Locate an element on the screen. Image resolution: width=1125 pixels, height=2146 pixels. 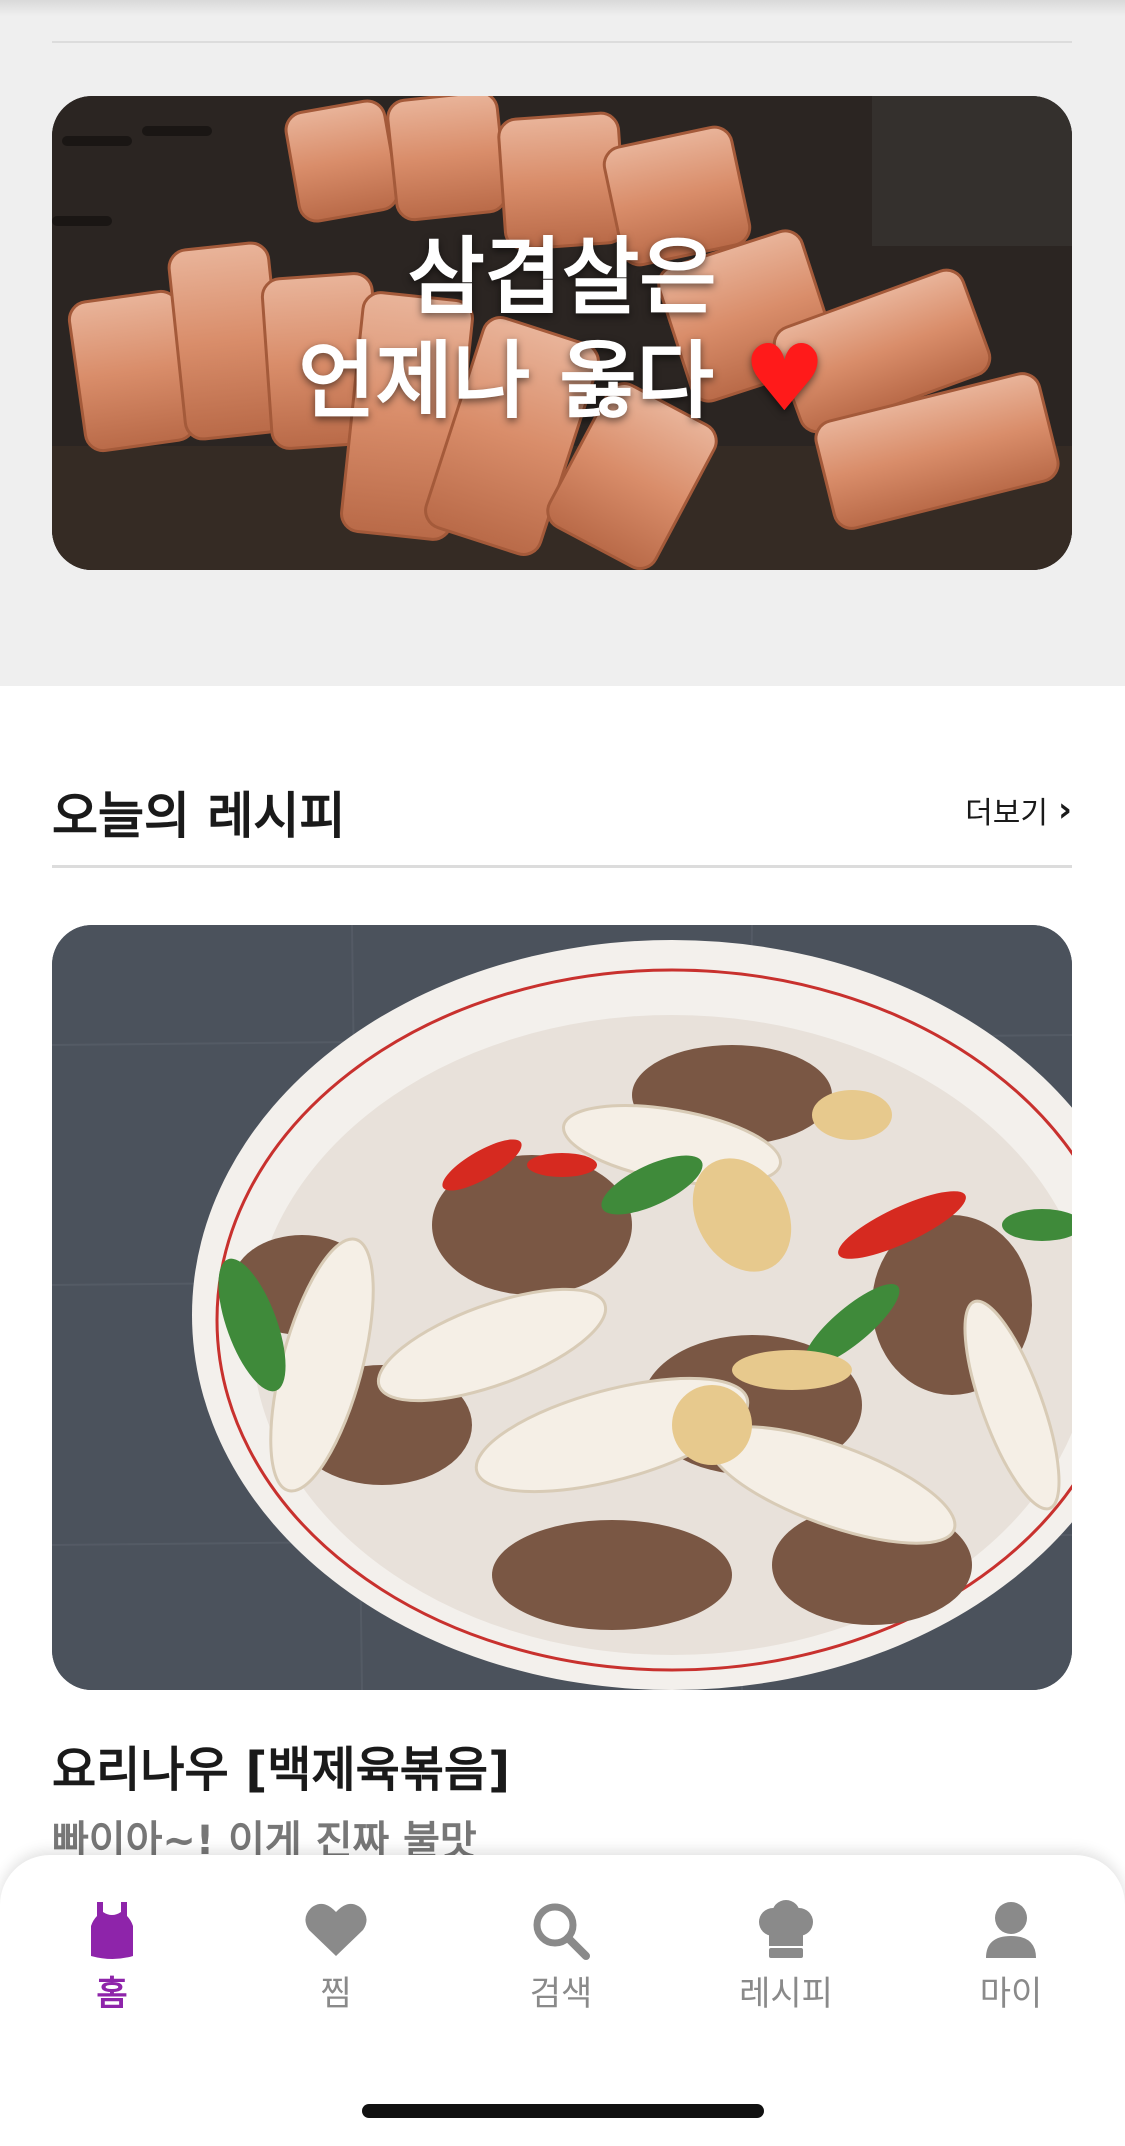
tab-my-label: 마이 is located at coordinates (1011, 1994).